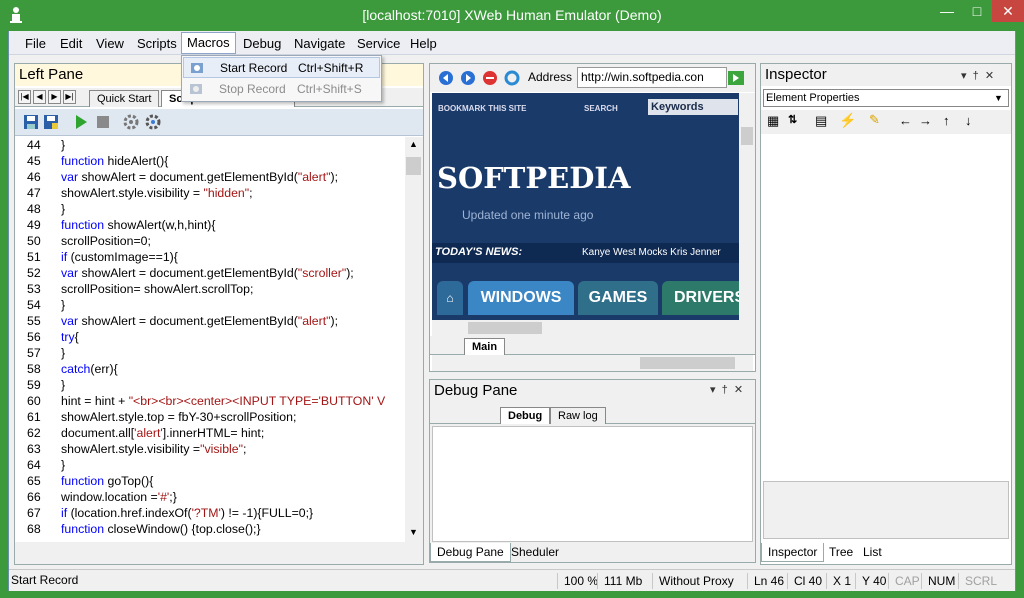 This screenshot has height=598, width=1024. What do you see at coordinates (71, 43) in the screenshot?
I see `menu-edit: Edit` at bounding box center [71, 43].